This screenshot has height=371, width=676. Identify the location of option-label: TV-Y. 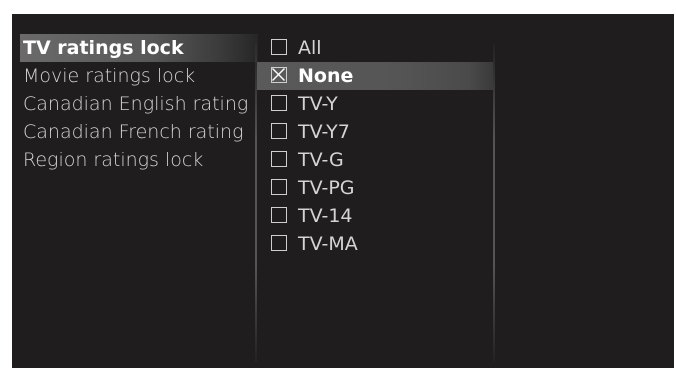
(318, 104).